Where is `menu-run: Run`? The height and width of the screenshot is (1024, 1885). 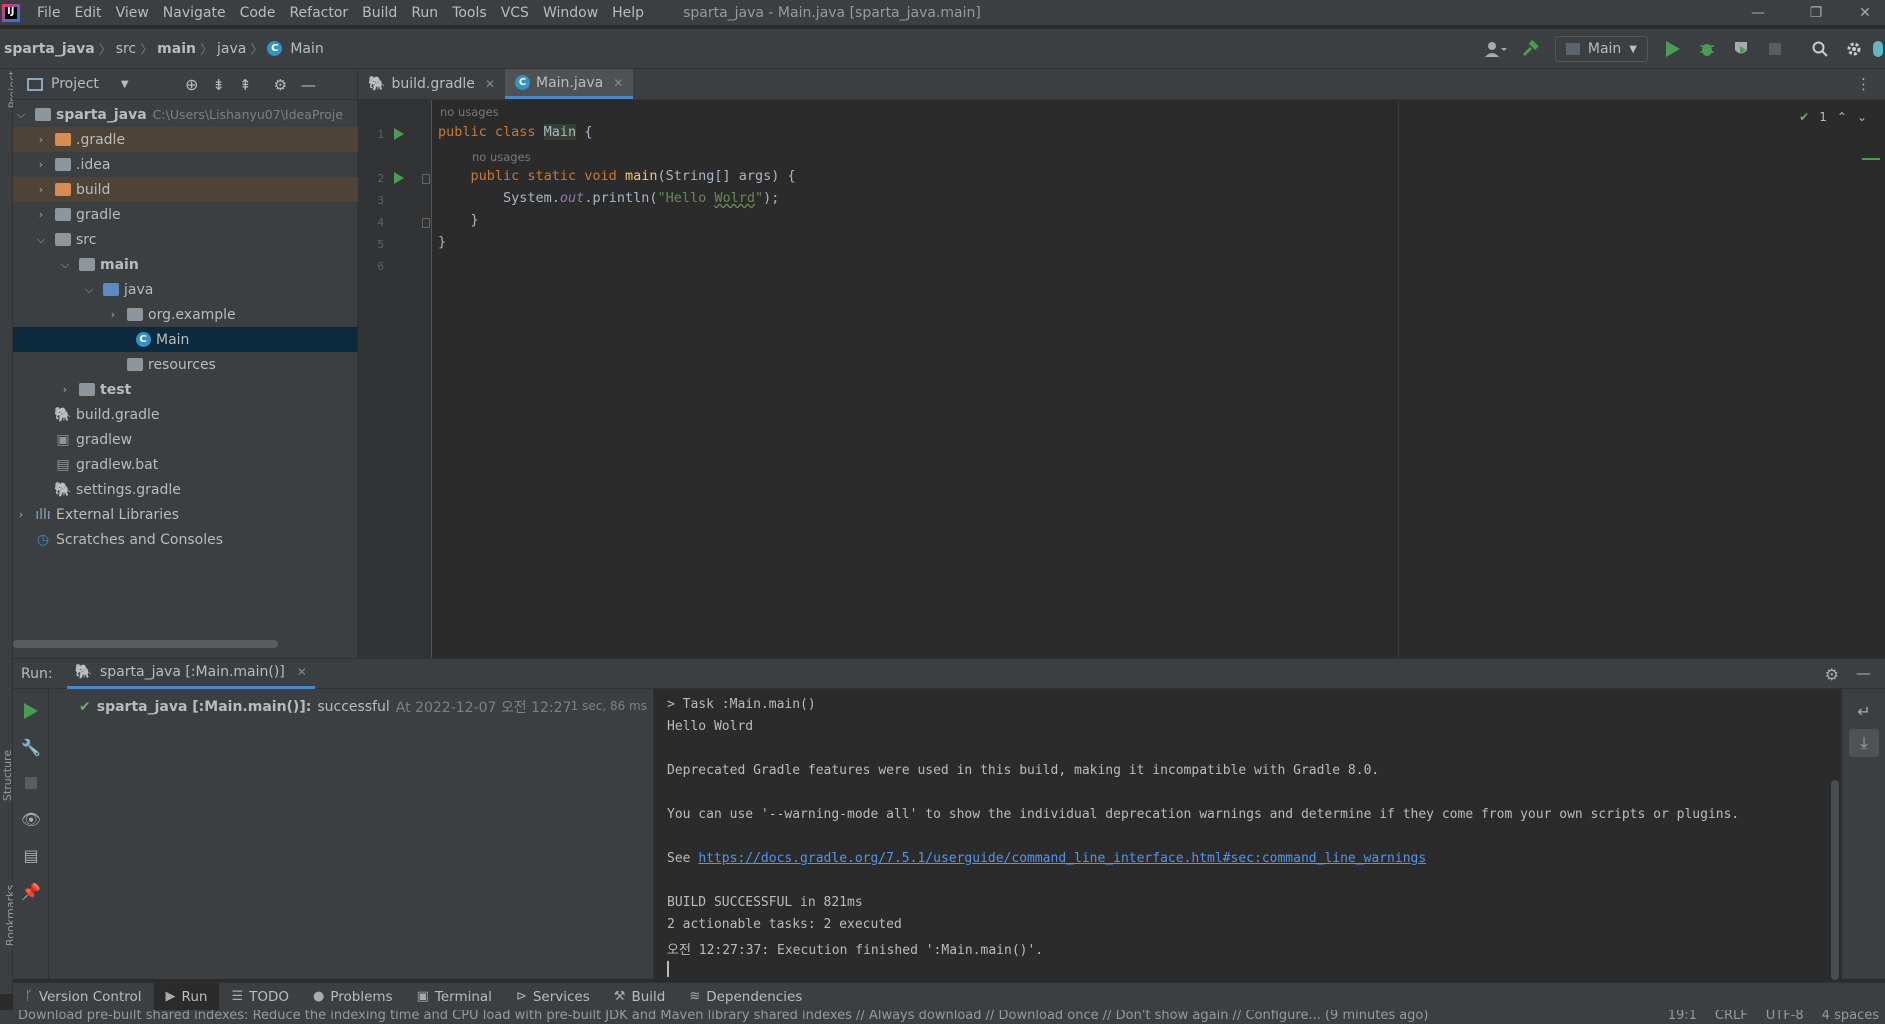
menu-run: Run is located at coordinates (424, 13).